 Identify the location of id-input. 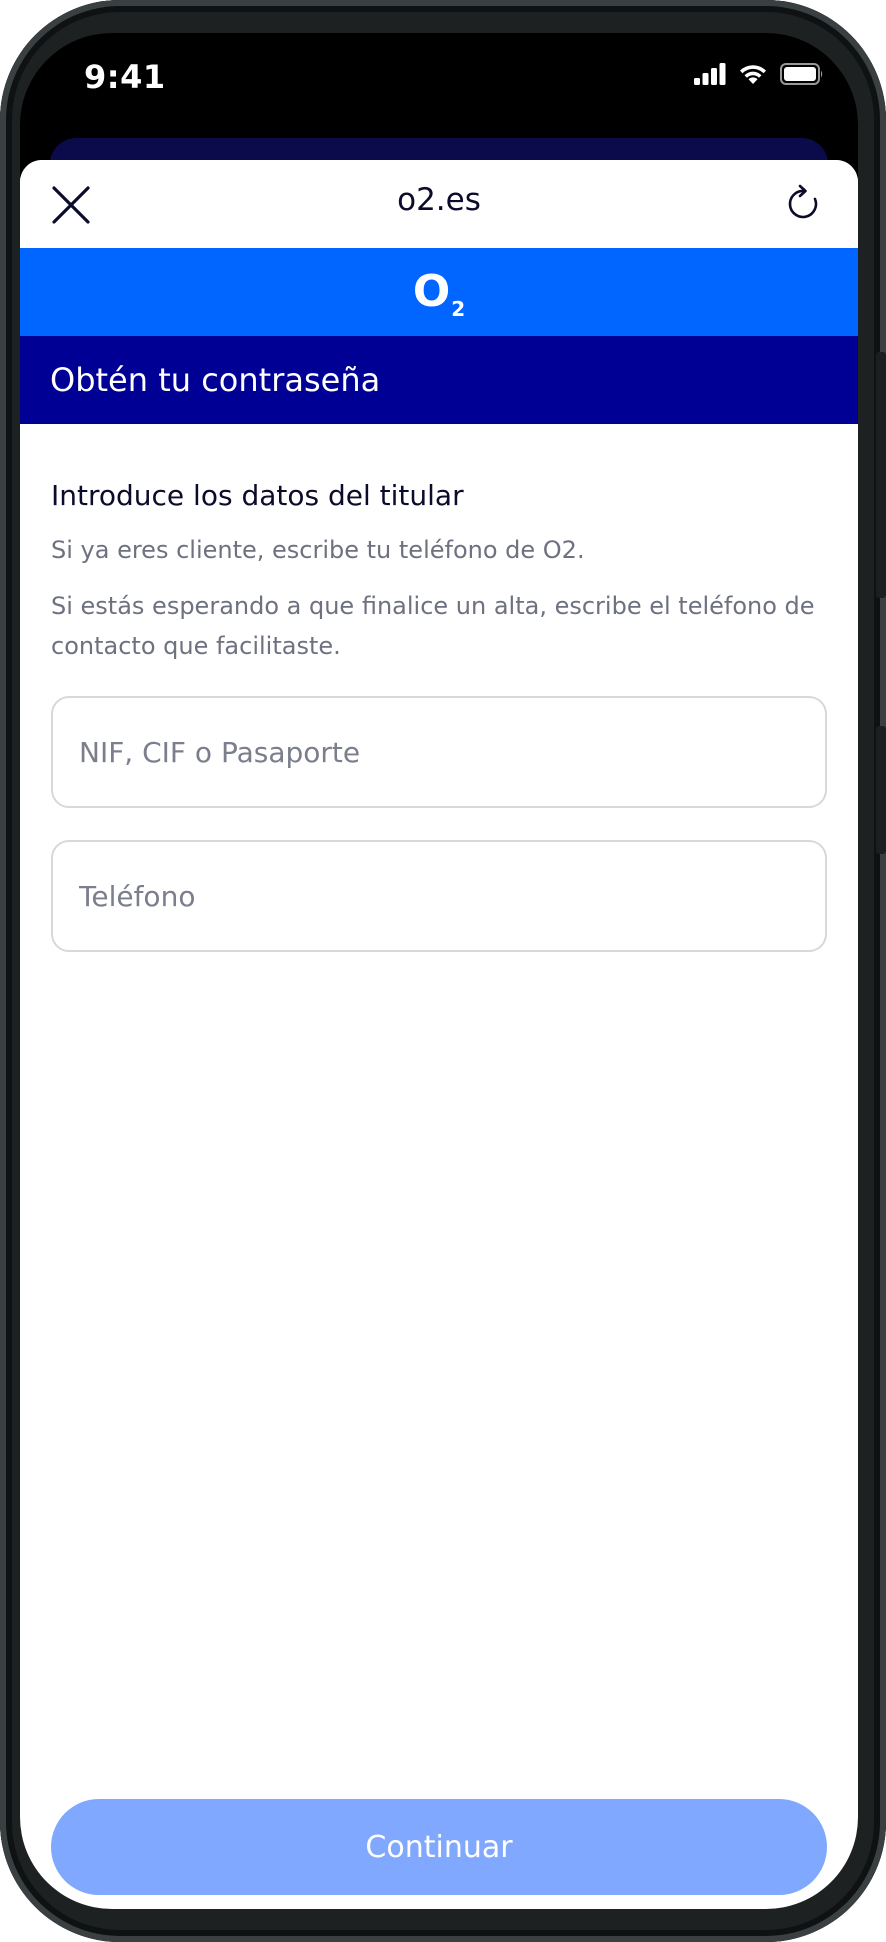
(451, 752).